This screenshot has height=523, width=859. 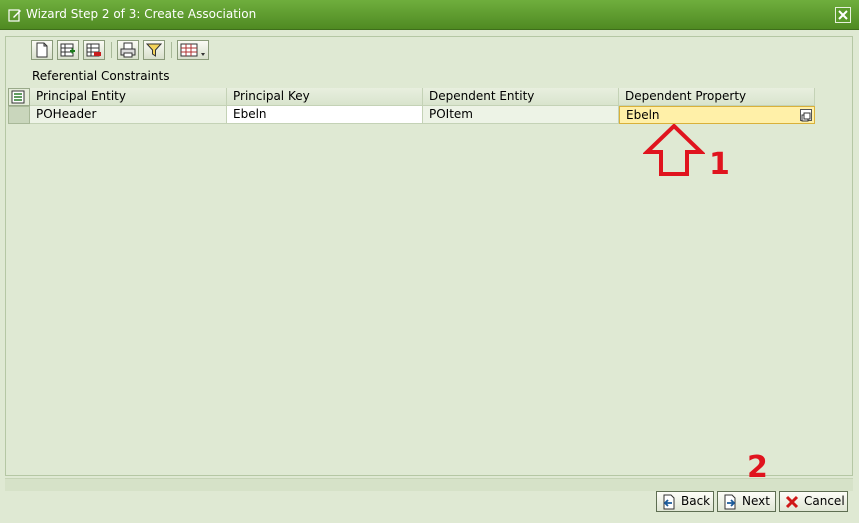 What do you see at coordinates (128, 115) in the screenshot?
I see `cell-principal-entity: POHeader` at bounding box center [128, 115].